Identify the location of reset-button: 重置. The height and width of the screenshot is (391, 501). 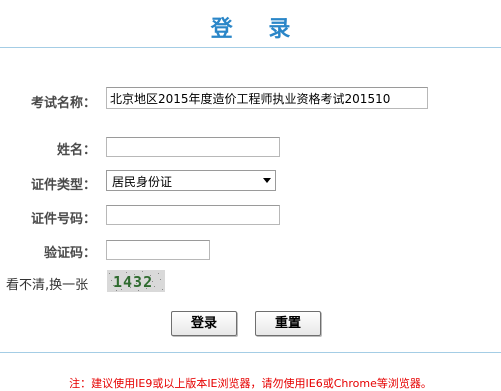
(288, 323).